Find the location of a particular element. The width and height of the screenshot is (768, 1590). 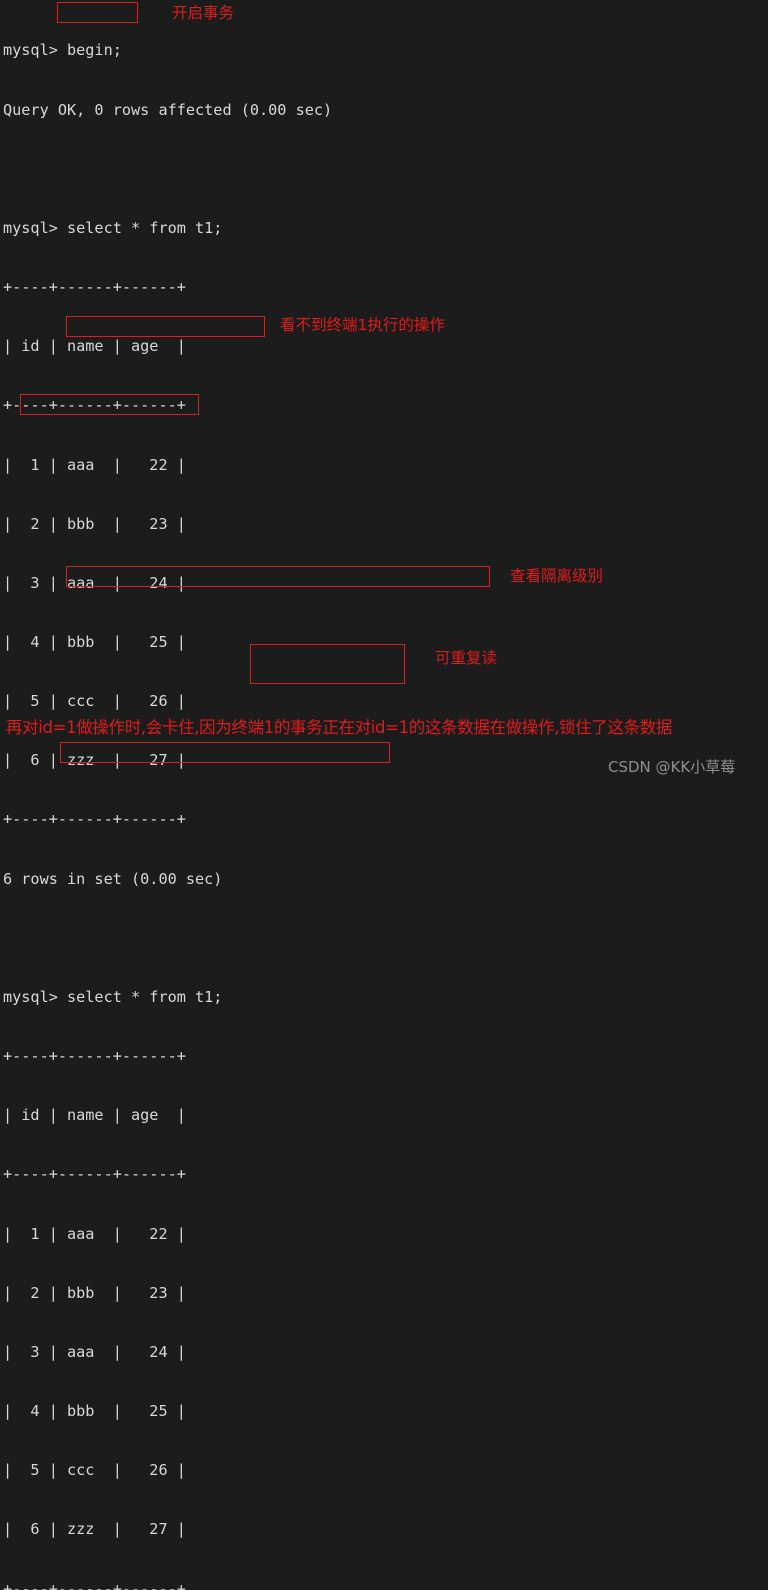

terminal-line: Query OK, 0 rows affected (0.00 sec) is located at coordinates (383, 111).